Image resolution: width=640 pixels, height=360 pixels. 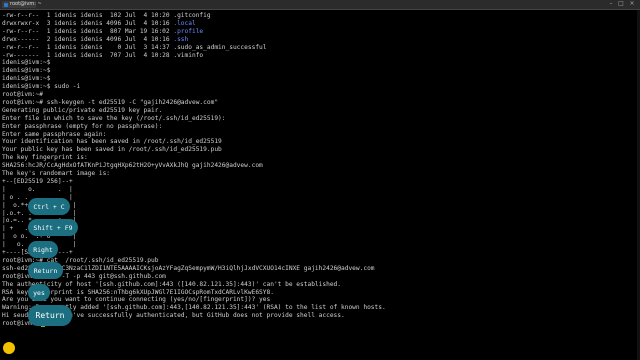 What do you see at coordinates (50, 315) in the screenshot?
I see `key-overlay-return-large: Return` at bounding box center [50, 315].